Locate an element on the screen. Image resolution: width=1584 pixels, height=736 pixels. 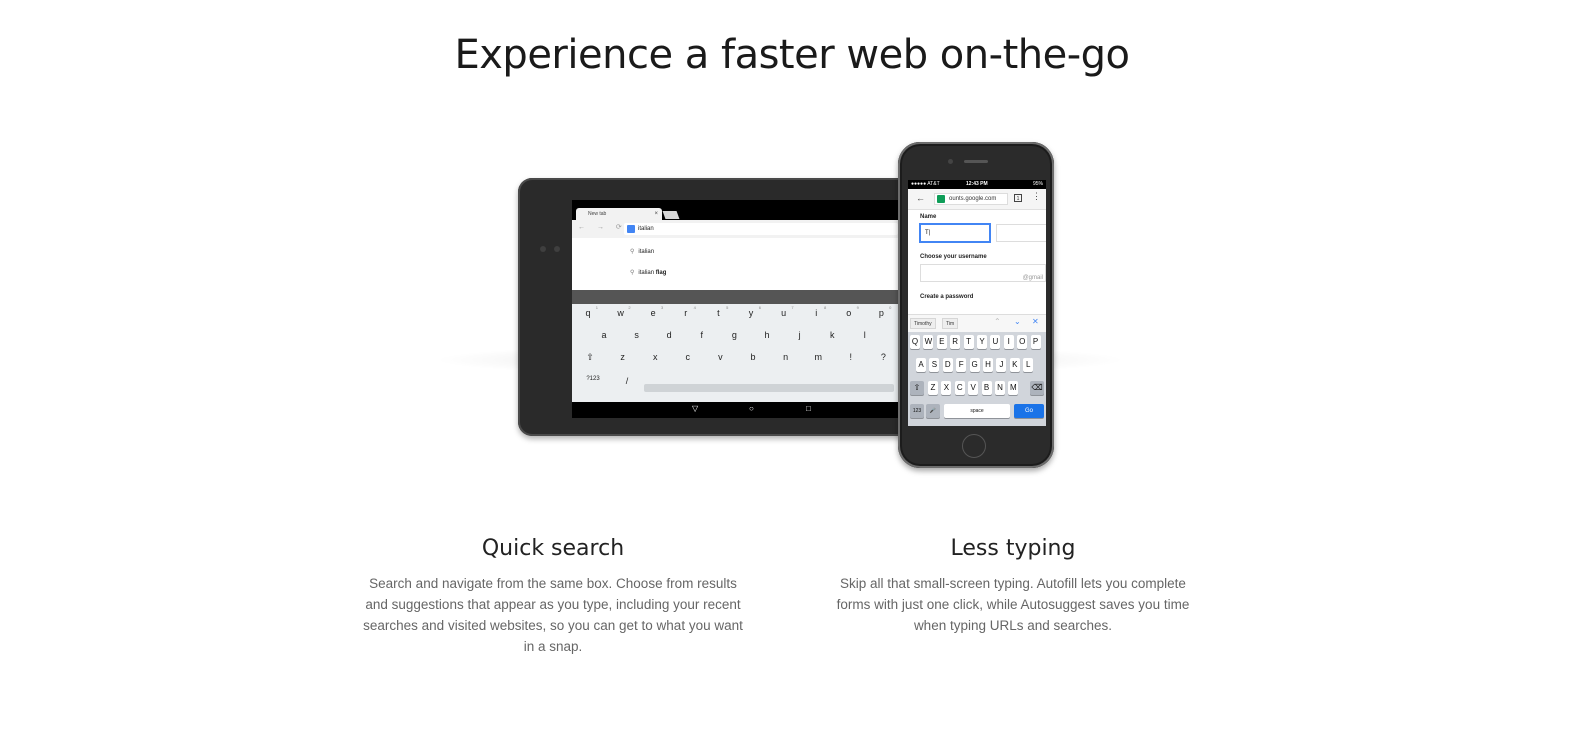
tablet-tab-bar: New tab × is located at coordinates (737, 214).